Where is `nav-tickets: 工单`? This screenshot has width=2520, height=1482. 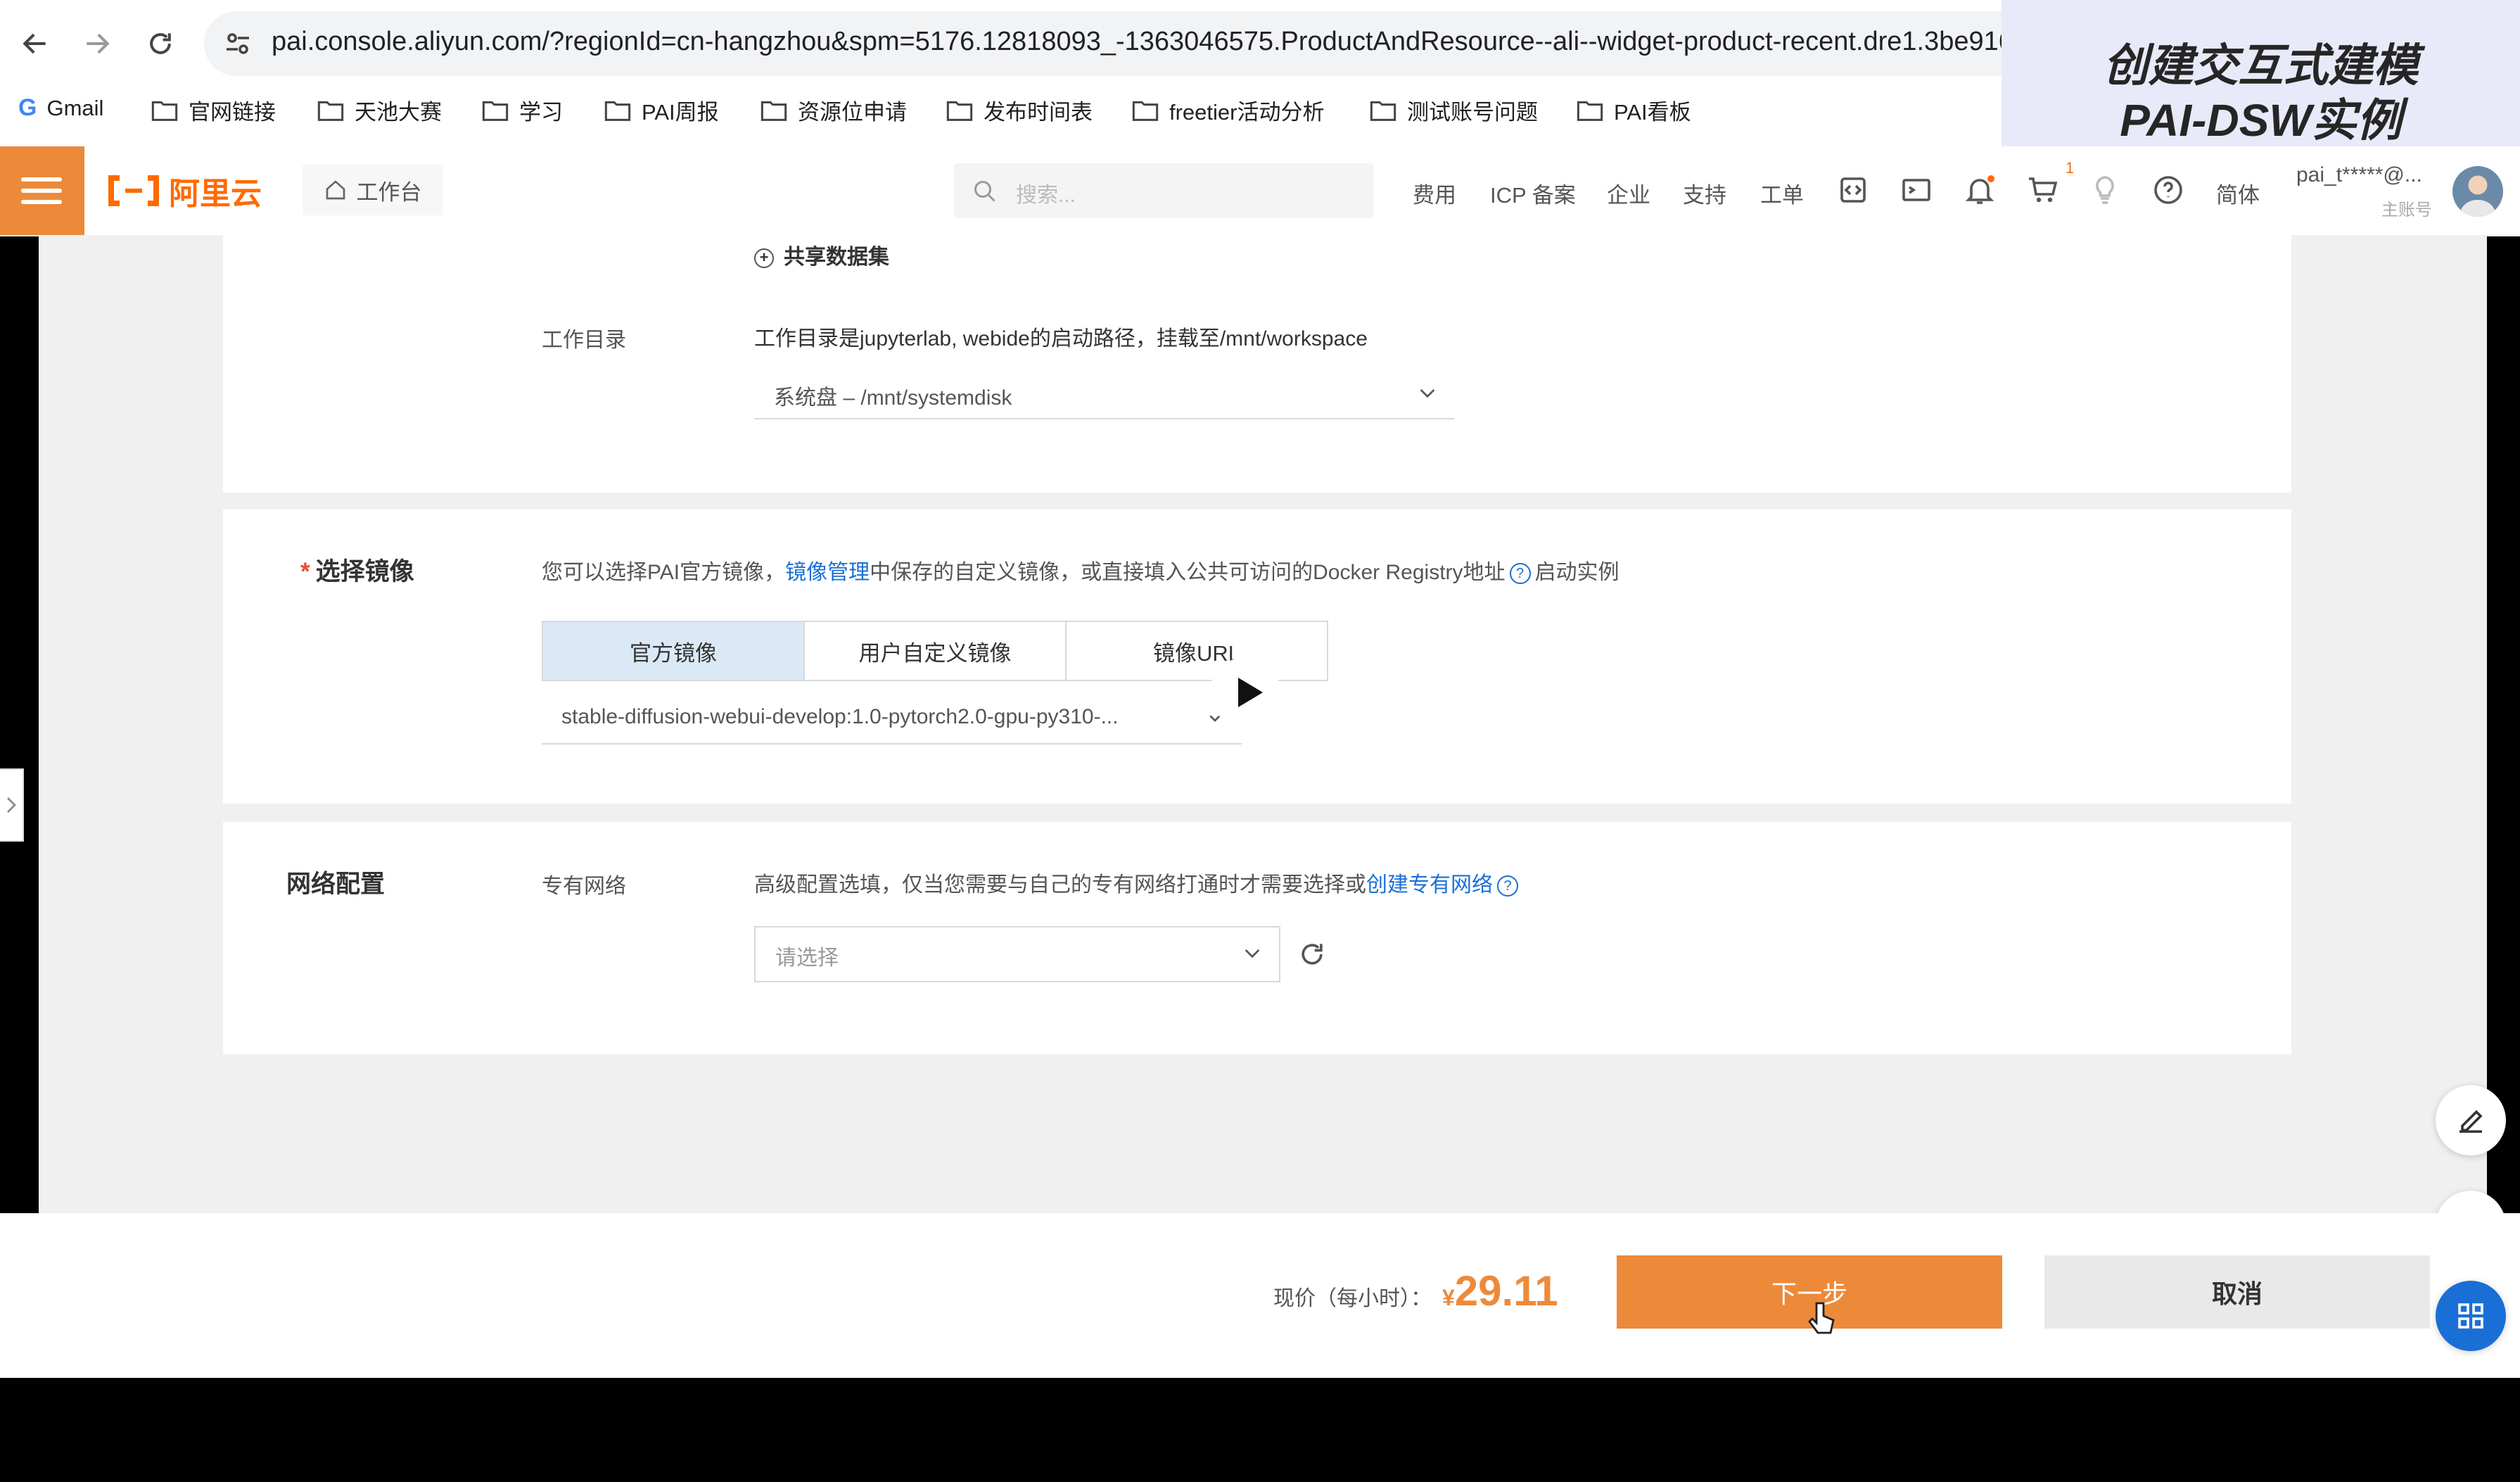 nav-tickets: 工单 is located at coordinates (1782, 193).